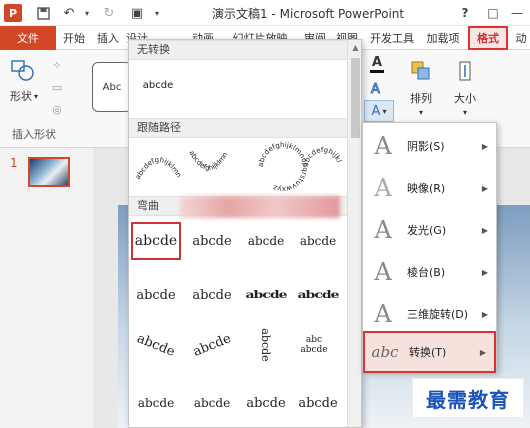 The image size is (530, 428). What do you see at coordinates (266, 295) in the screenshot?
I see `transform-ring-inside: abcde` at bounding box center [266, 295].